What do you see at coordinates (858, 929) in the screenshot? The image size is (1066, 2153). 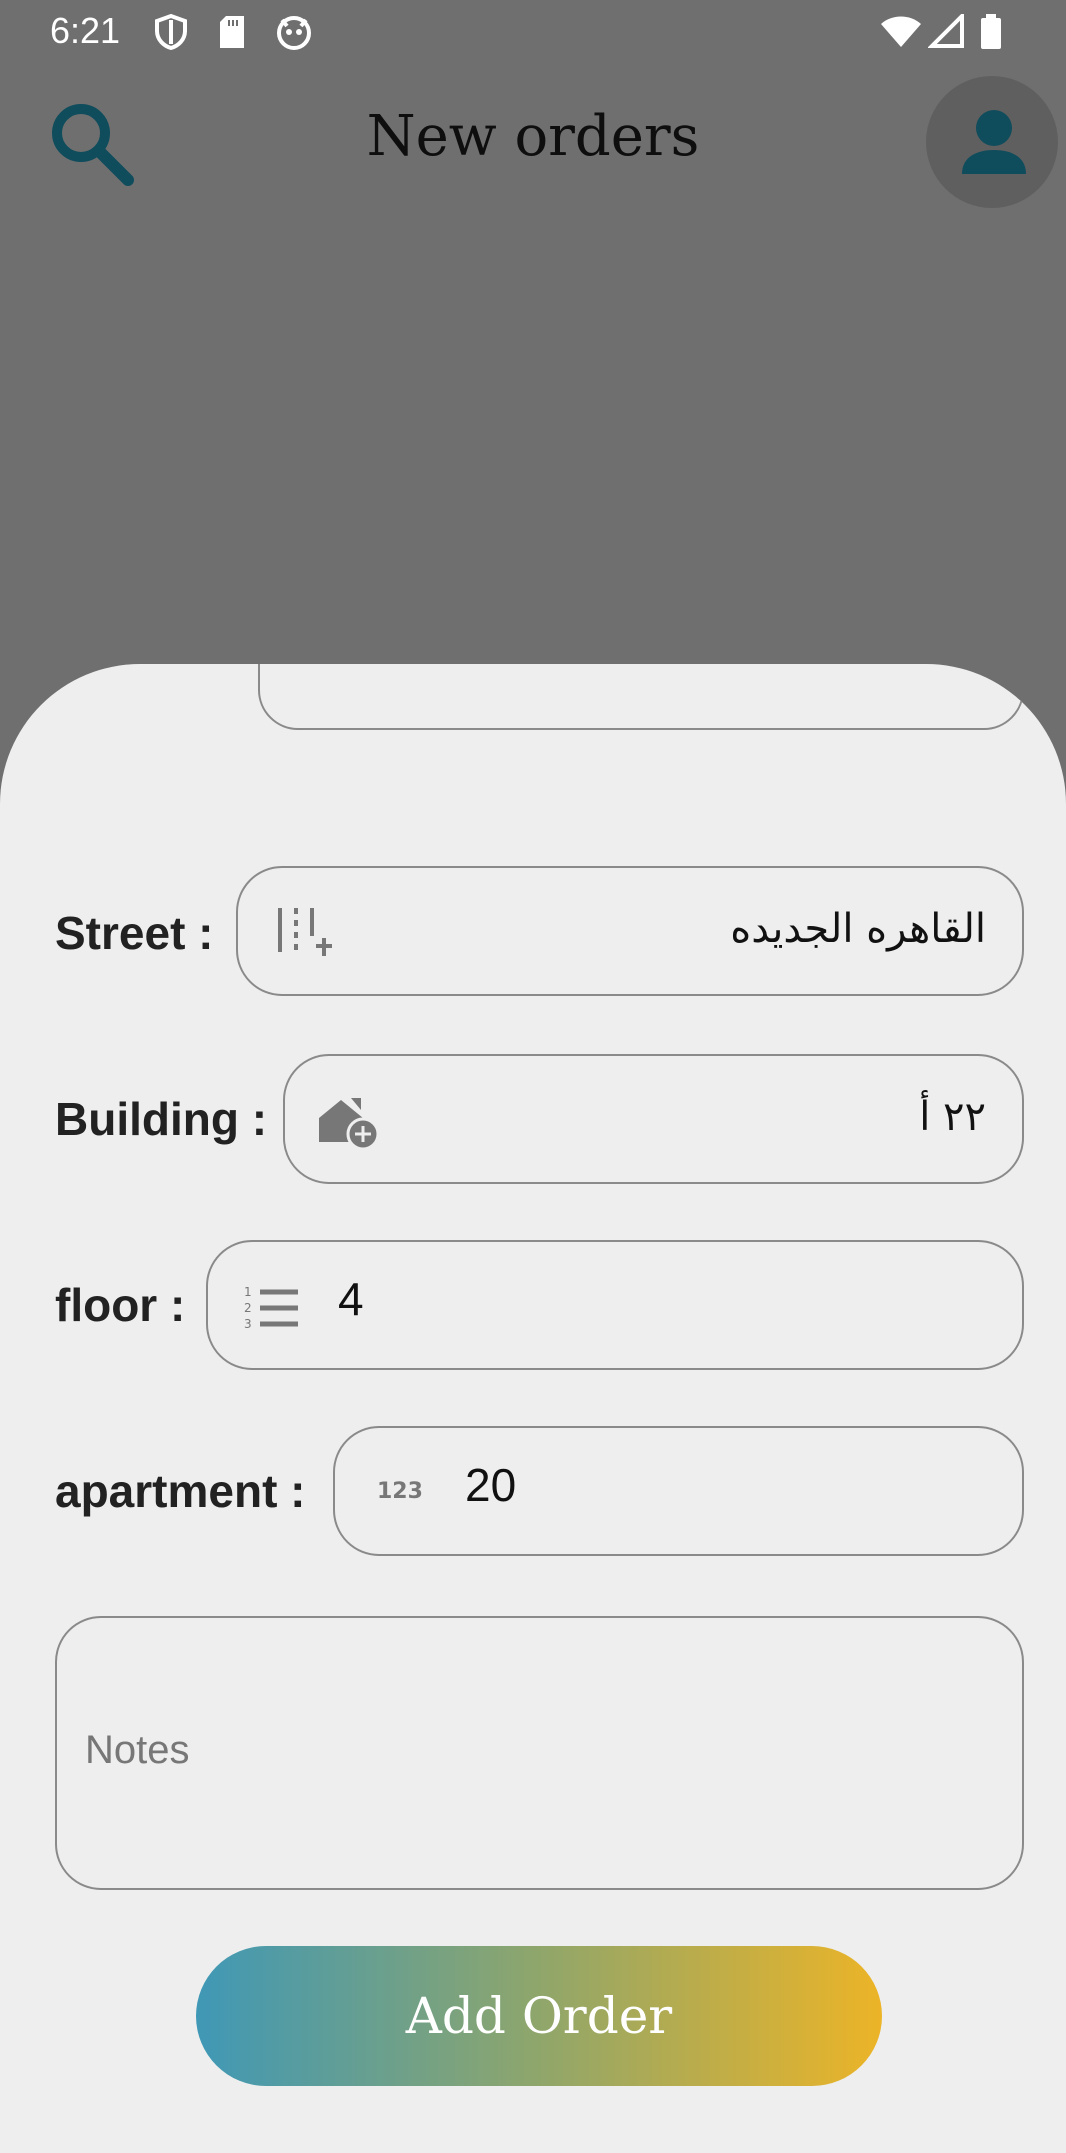 I see `street-value: القاهره الجديده` at bounding box center [858, 929].